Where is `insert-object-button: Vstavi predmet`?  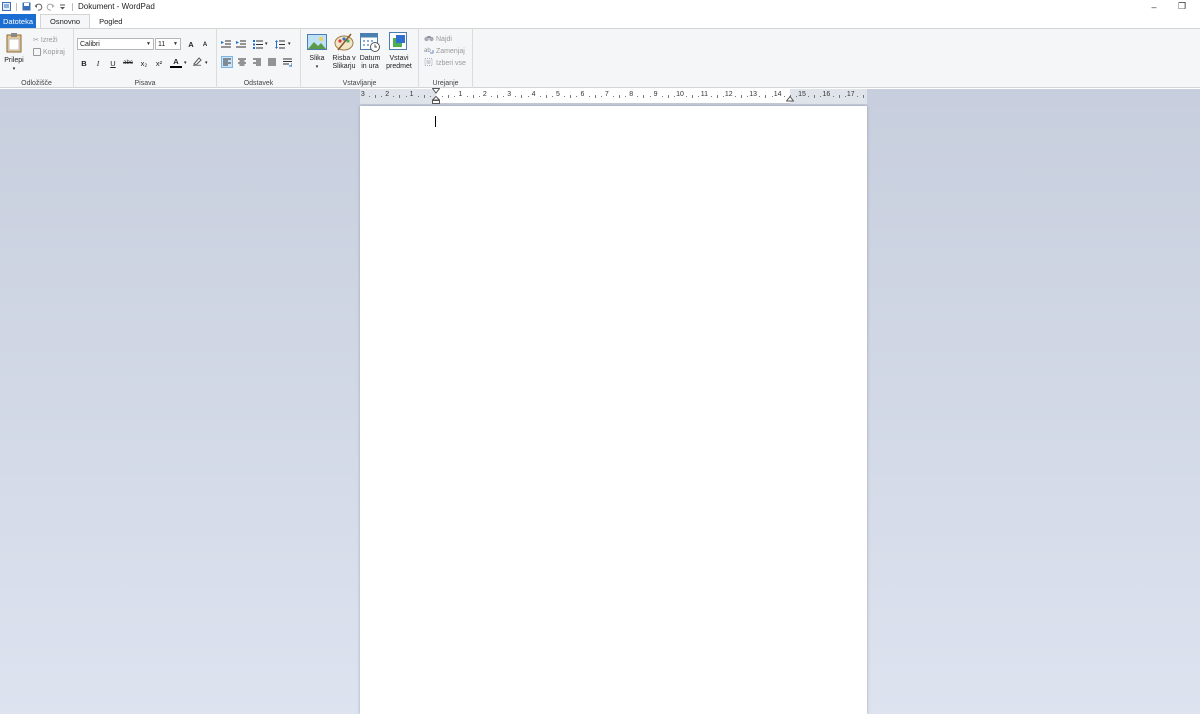
insert-object-button: Vstavi predmet is located at coordinates (399, 51).